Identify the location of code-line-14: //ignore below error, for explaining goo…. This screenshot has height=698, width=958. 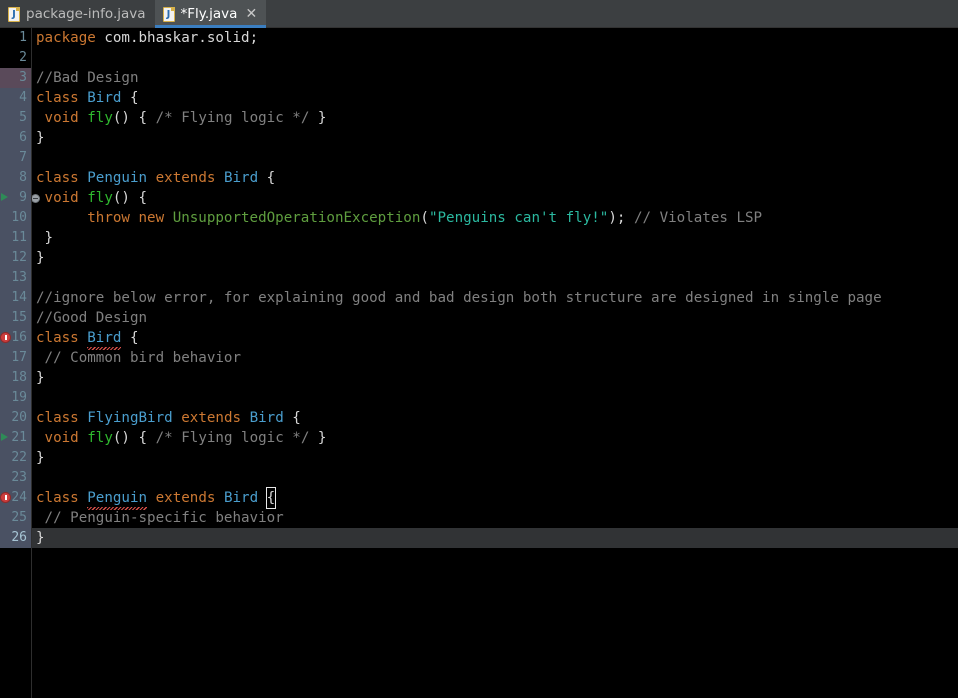
(495, 298).